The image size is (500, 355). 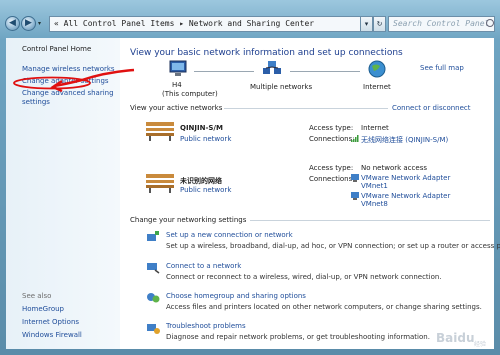 I want to click on svg-text: Baidu, so click(x=455, y=338).